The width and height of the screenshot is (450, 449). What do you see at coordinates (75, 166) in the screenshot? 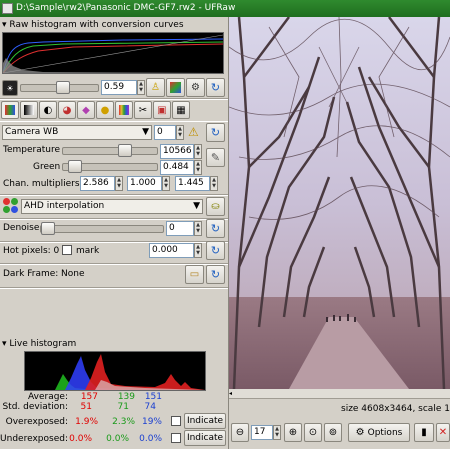
I see `green-slider-thumb` at bounding box center [75, 166].